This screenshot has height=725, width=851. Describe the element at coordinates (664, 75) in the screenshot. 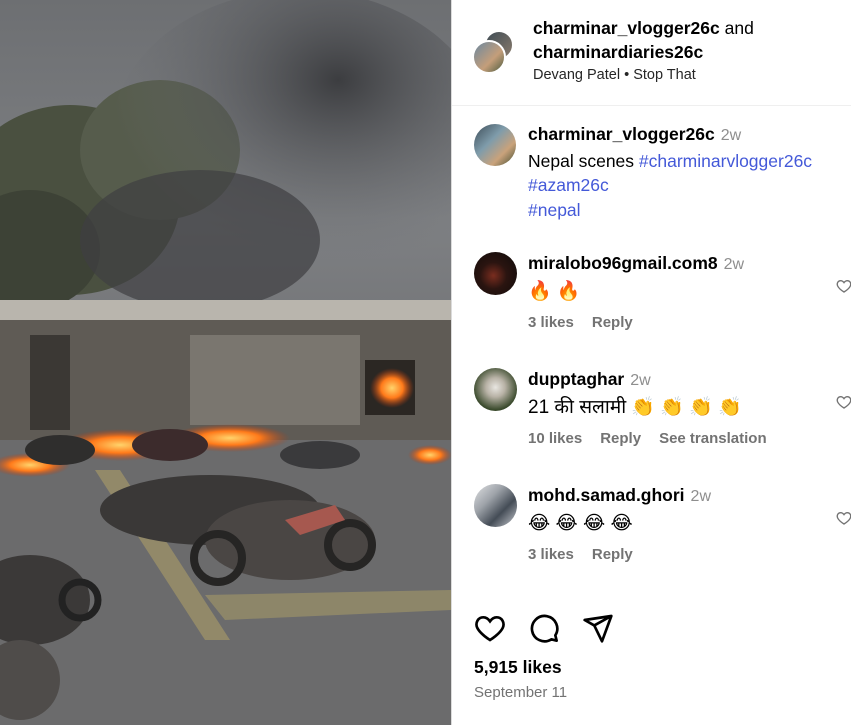

I see `audio-track: Stop That` at that location.